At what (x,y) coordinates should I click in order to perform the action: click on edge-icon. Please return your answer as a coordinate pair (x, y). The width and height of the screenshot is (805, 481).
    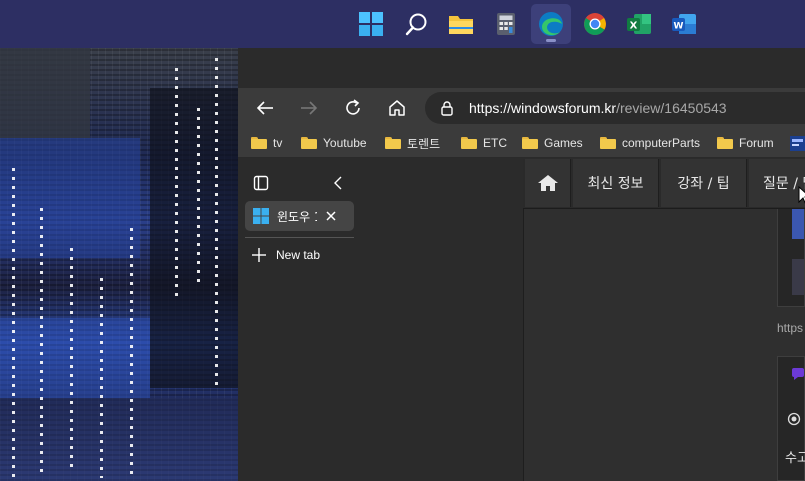
    Looking at the image, I should click on (551, 24).